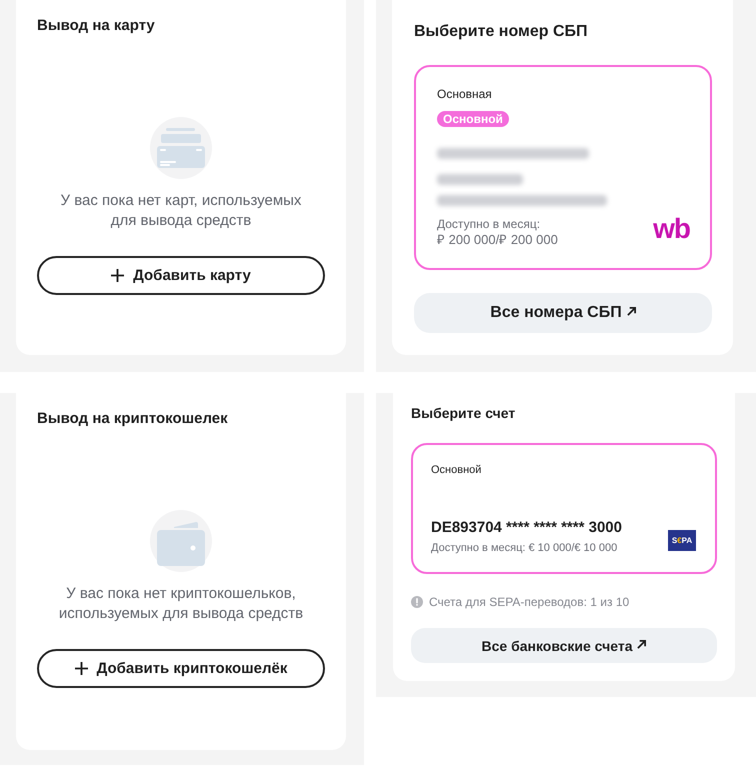 This screenshot has height=767, width=756. Describe the element at coordinates (529, 602) in the screenshot. I see `accounts-count-note: Счета для SEPA-переводов: 1 из 10` at that location.